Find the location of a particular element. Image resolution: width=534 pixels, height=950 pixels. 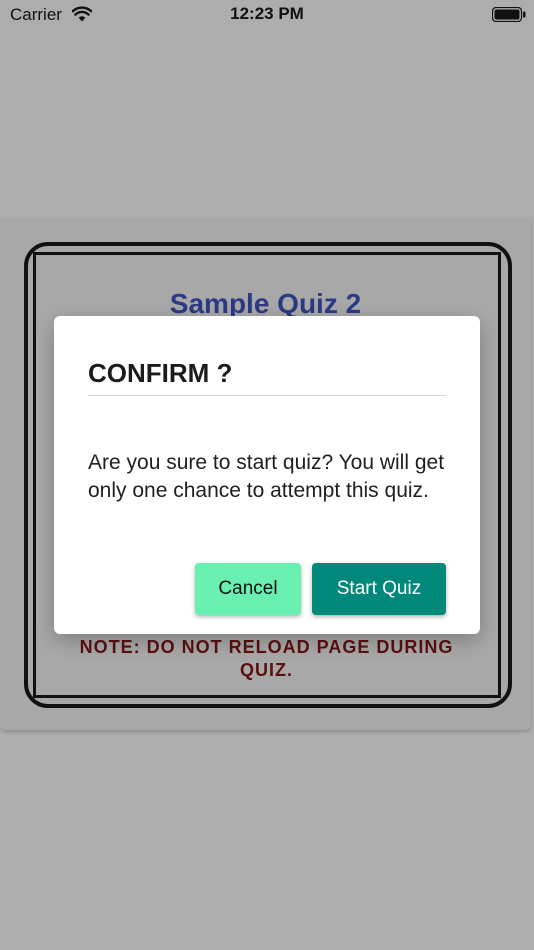

clock-time: 12:23 PM is located at coordinates (267, 13).